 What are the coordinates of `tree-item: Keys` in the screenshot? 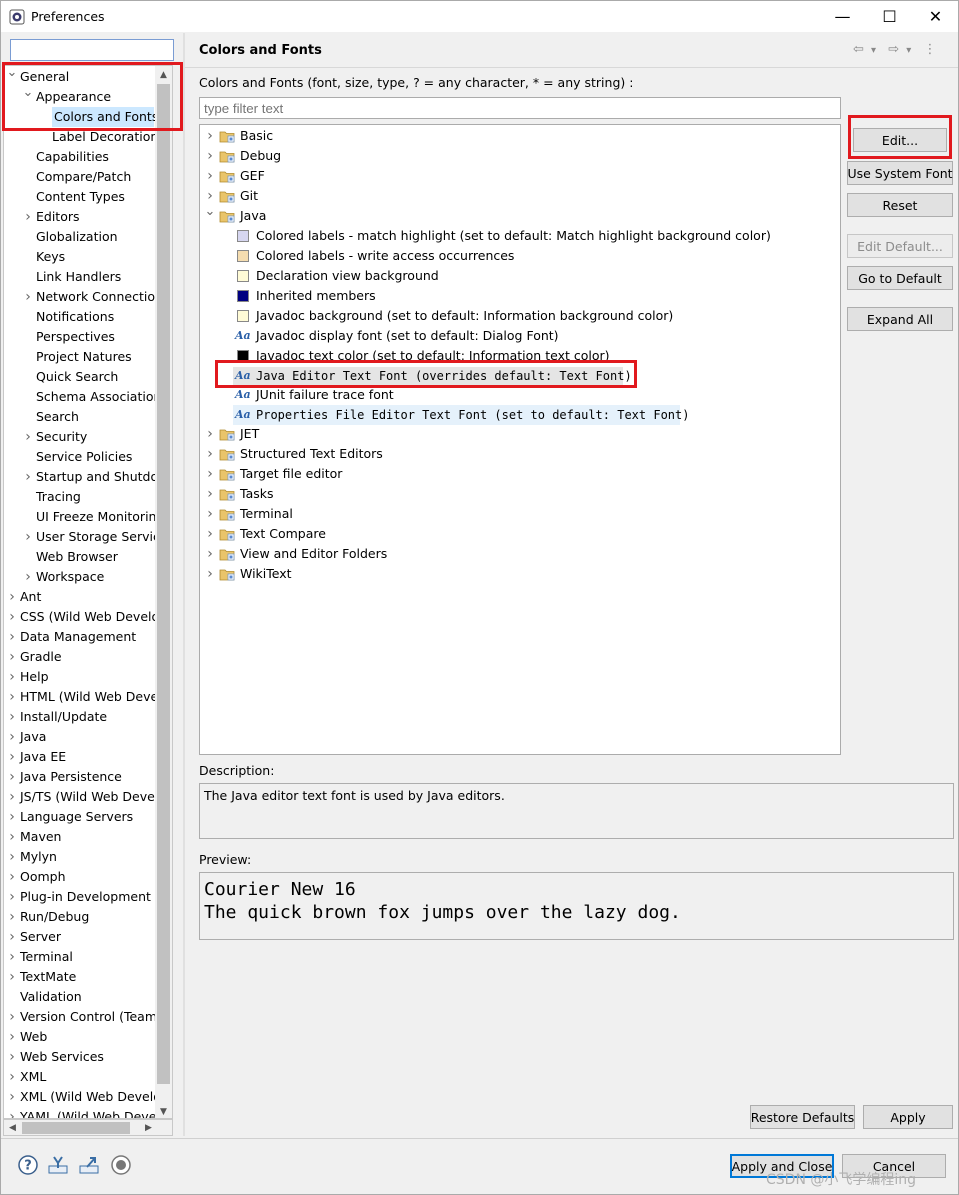 It's located at (80, 257).